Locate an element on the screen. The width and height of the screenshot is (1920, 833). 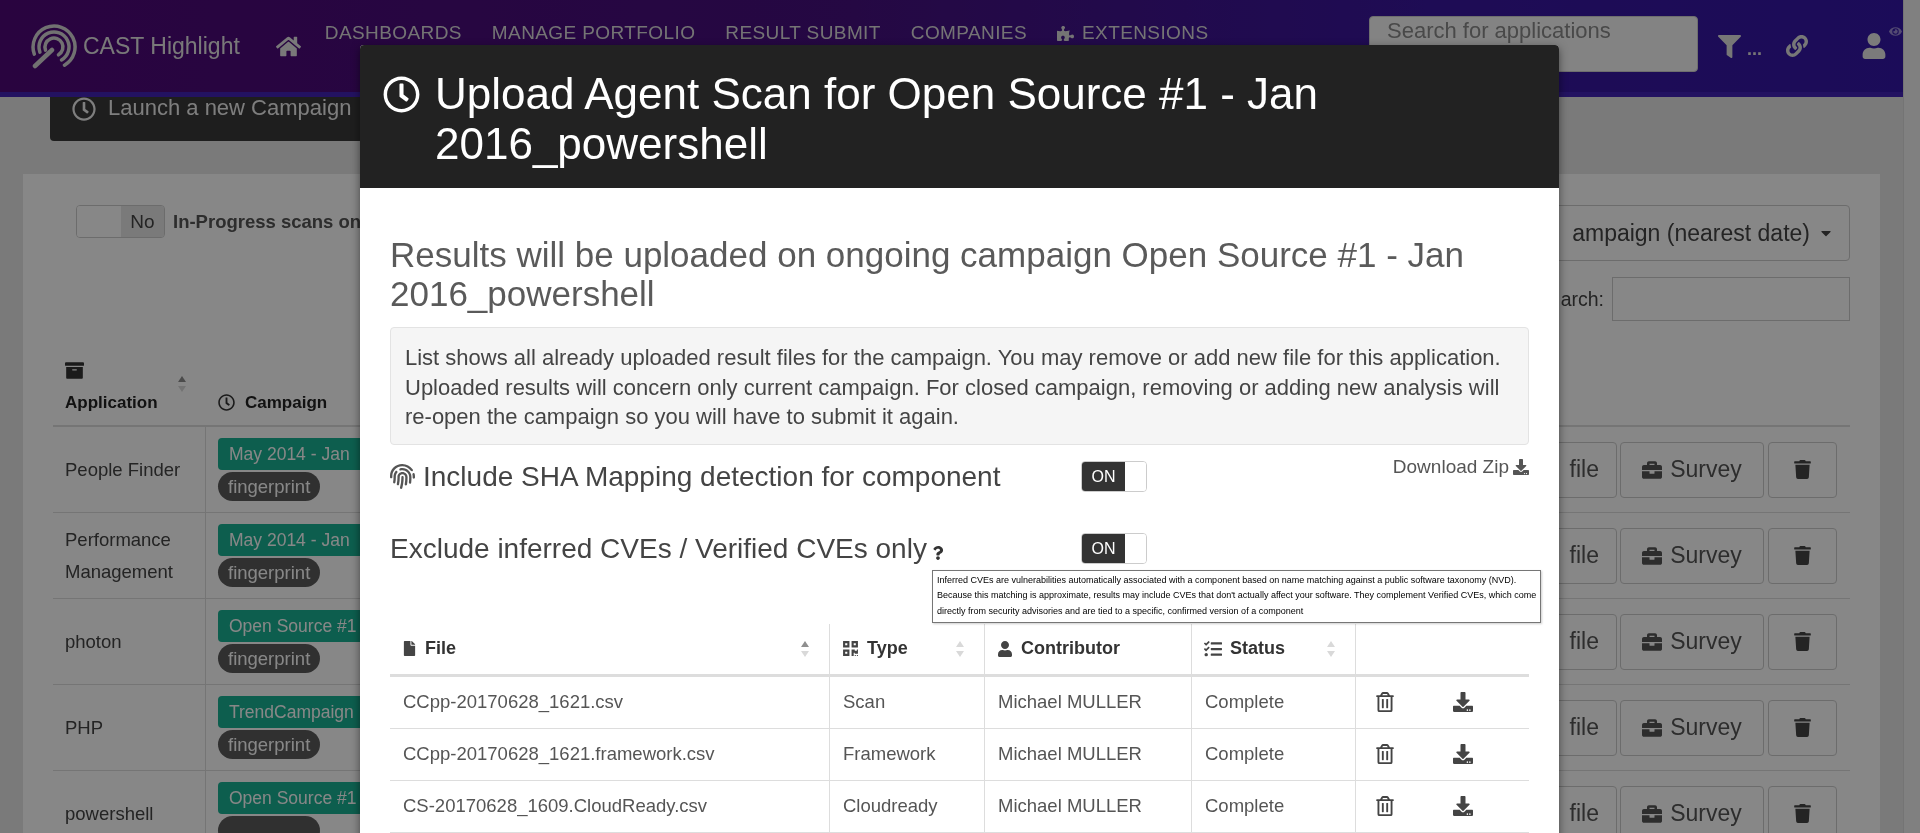
file-name: CCpp-20170628_1621.csv is located at coordinates (513, 702).